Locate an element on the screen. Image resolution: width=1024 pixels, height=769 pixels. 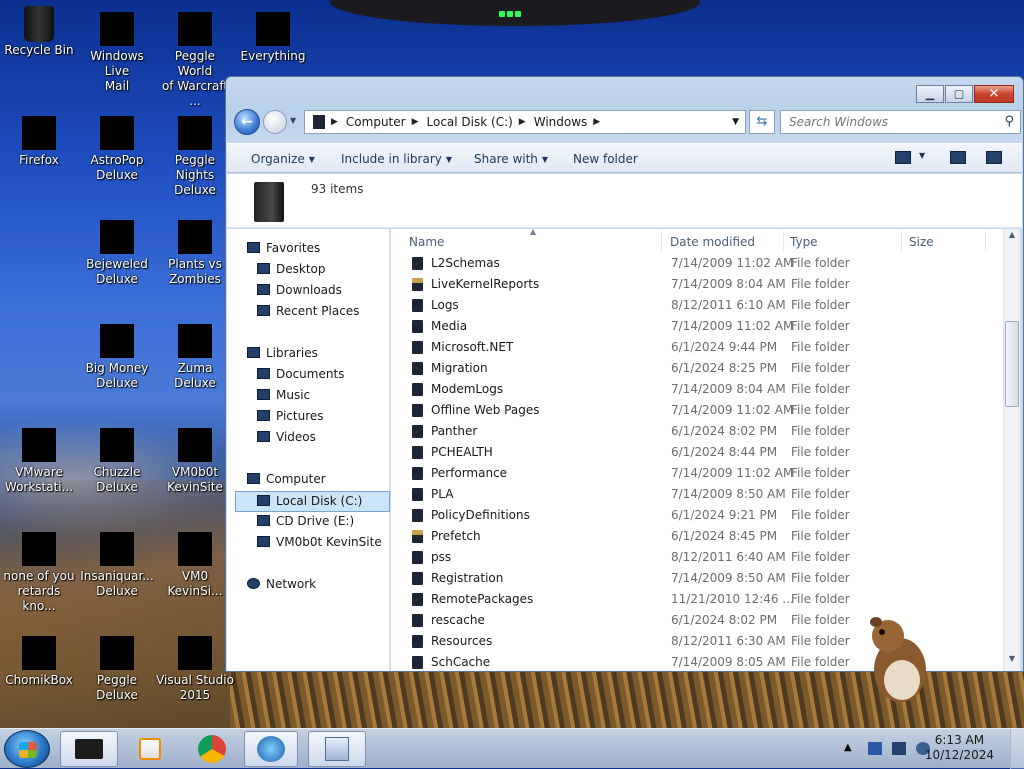
recent-pages-dropdown: ▼ is located at coordinates (296, 122).